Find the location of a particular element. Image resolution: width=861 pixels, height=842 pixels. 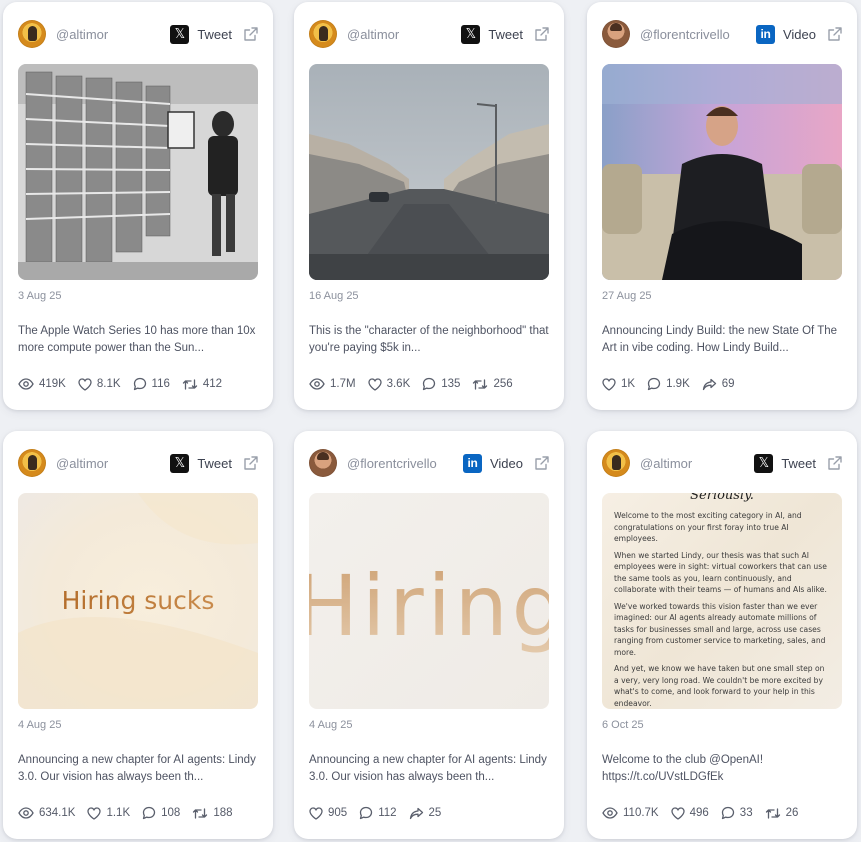

likes-stat: 496 is located at coordinates (689, 813).